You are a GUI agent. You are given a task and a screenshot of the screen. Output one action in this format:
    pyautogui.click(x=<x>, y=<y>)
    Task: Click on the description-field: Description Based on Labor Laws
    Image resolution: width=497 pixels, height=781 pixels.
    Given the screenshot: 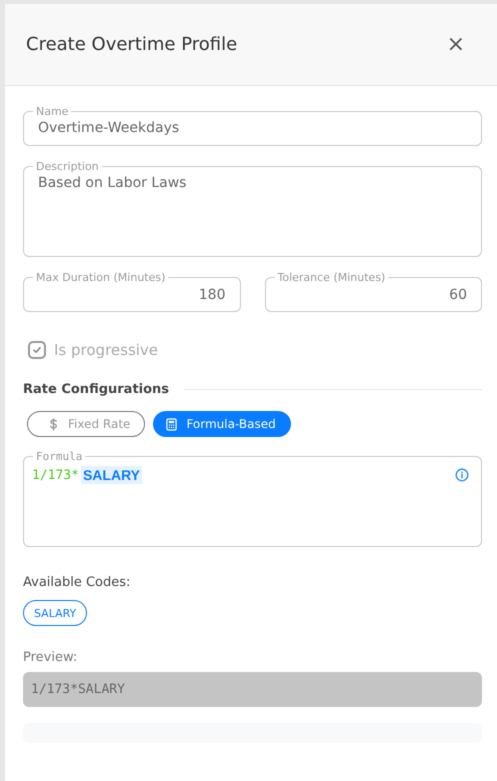 What is the action you would take?
    pyautogui.click(x=252, y=209)
    